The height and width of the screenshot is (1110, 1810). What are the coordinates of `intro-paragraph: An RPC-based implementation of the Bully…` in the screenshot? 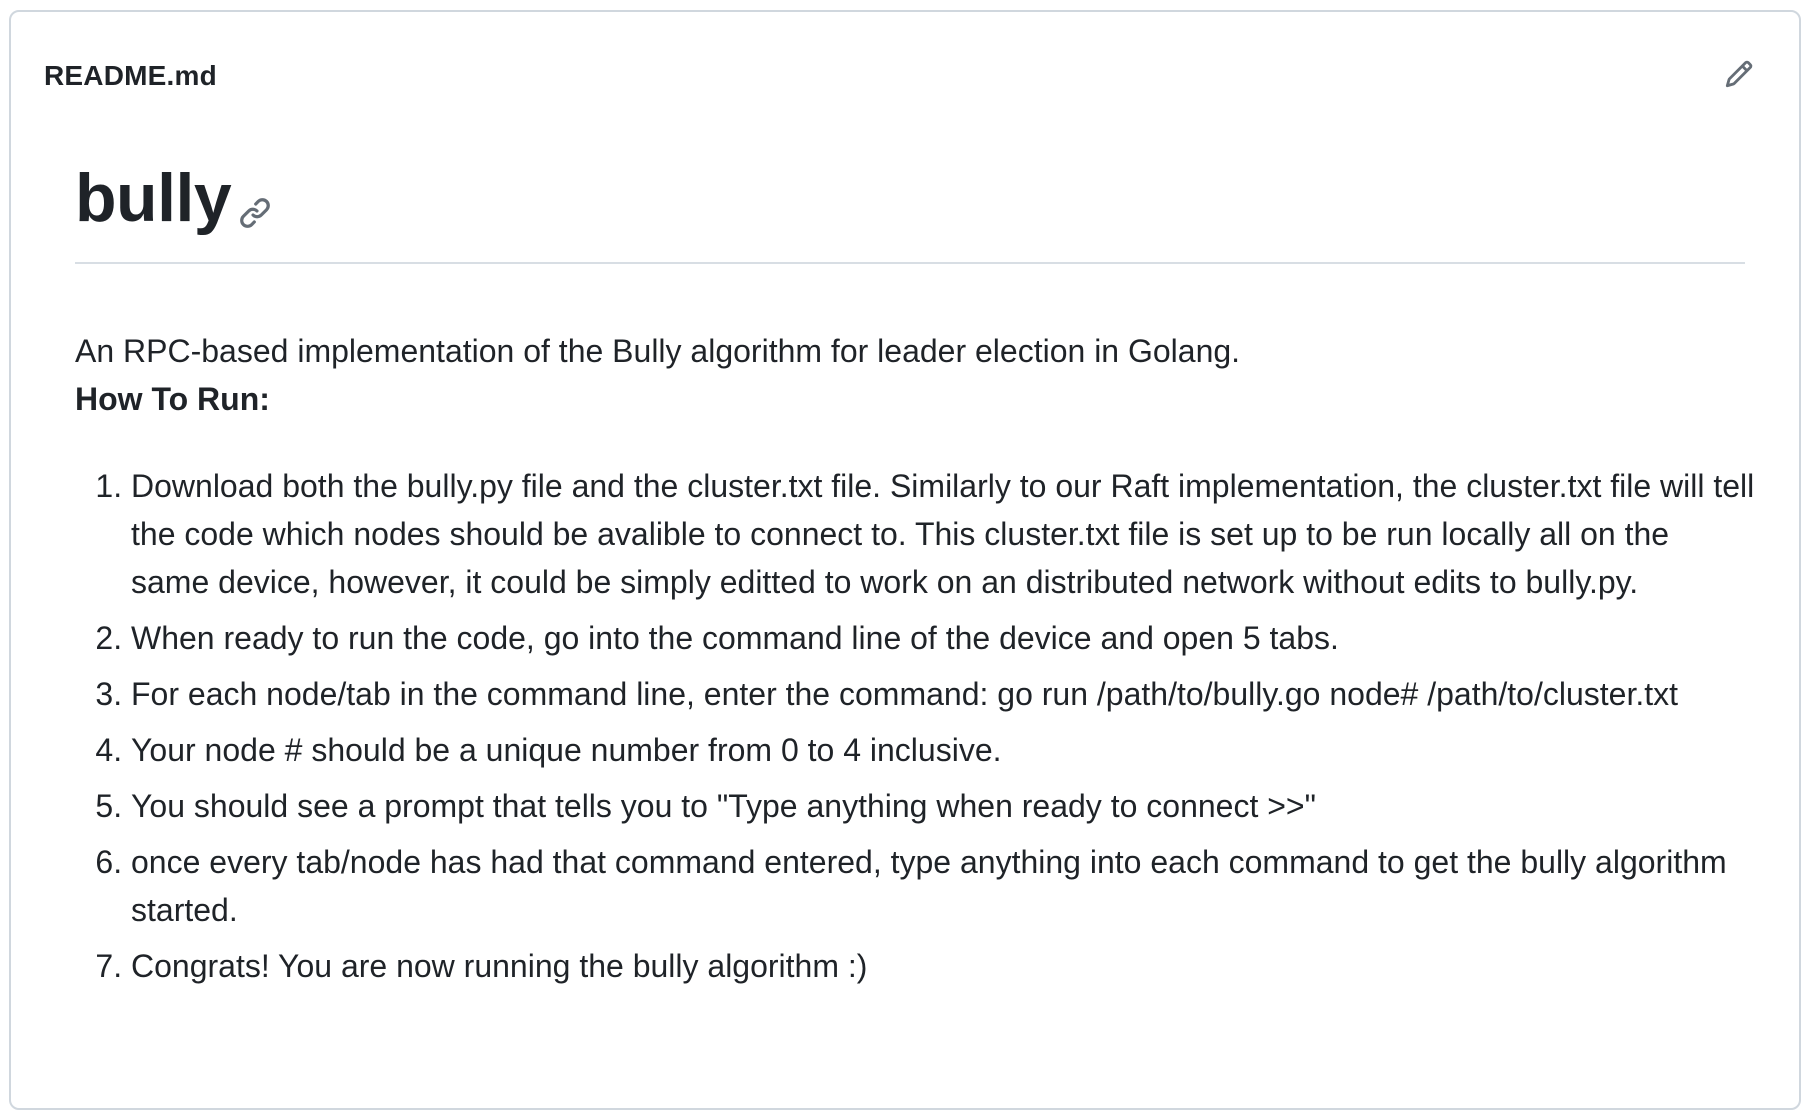 It's located at (658, 351).